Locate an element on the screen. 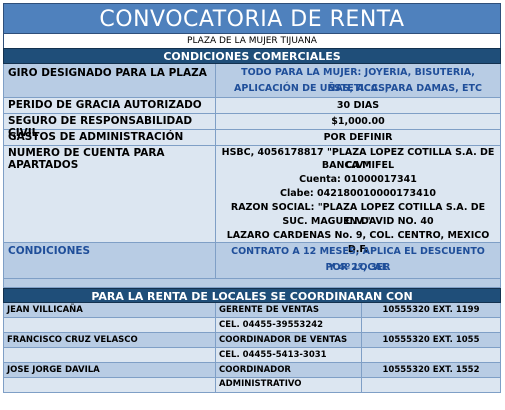  condition-value-line: POR DEFINIR is located at coordinates (358, 137).